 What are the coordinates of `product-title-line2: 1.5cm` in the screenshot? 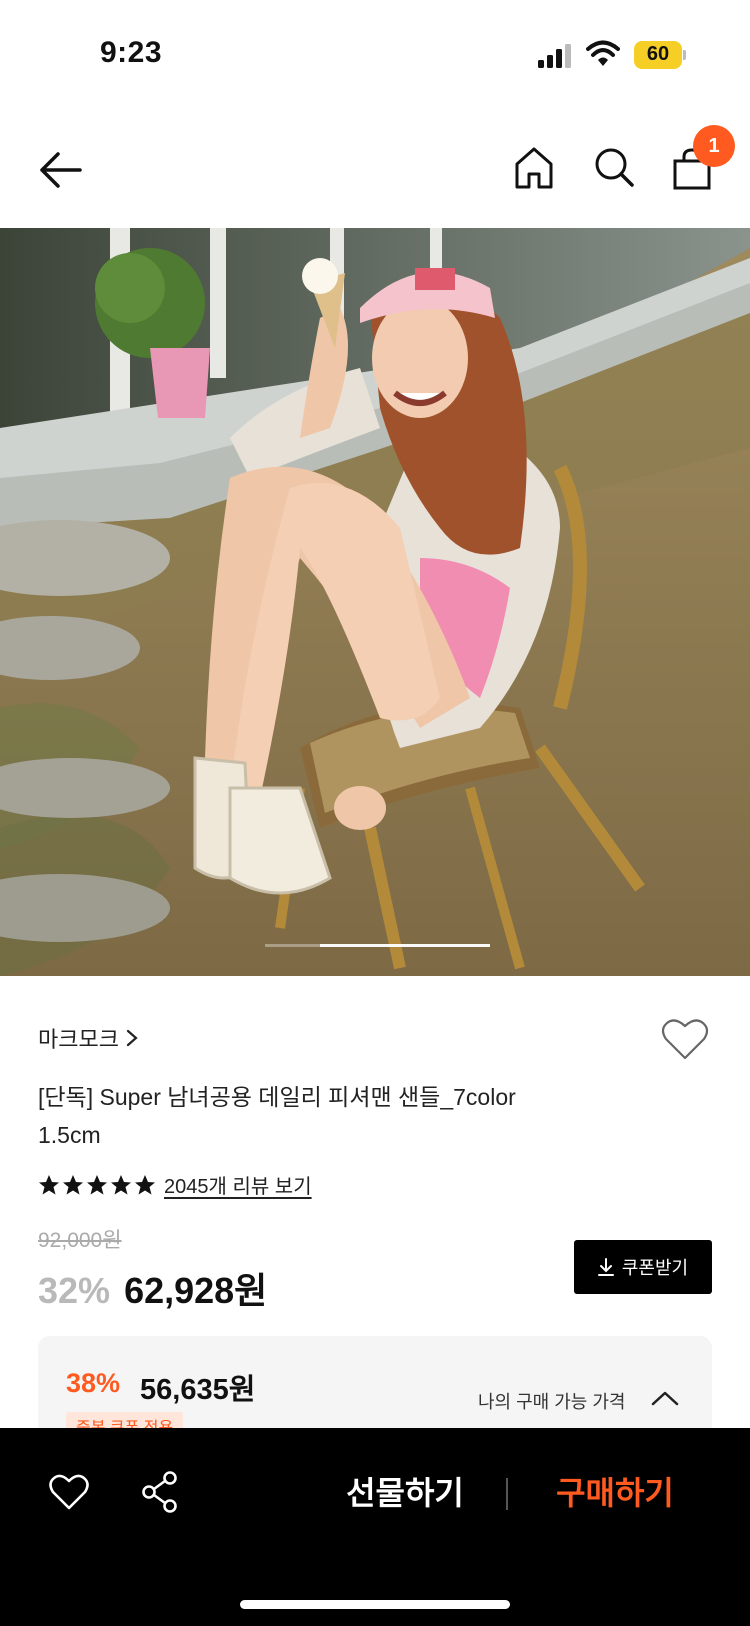 It's located at (69, 1135).